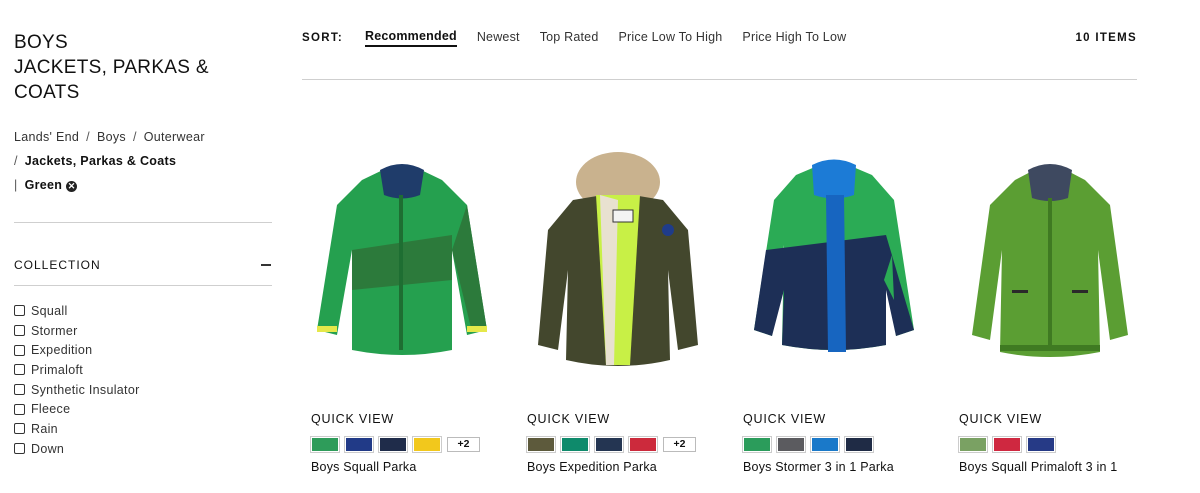 This screenshot has width=1200, height=493. Describe the element at coordinates (818, 467) in the screenshot. I see `product-name: Boys Stormer 3 in 1 Parka` at that location.